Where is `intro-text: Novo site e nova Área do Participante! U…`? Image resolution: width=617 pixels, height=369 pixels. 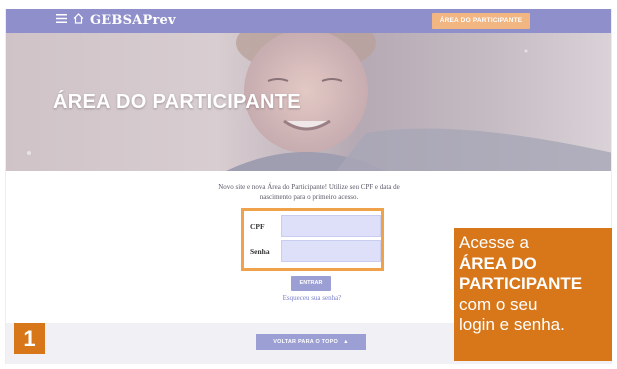 intro-text: Novo site e nova Área do Participante! U… is located at coordinates (309, 192).